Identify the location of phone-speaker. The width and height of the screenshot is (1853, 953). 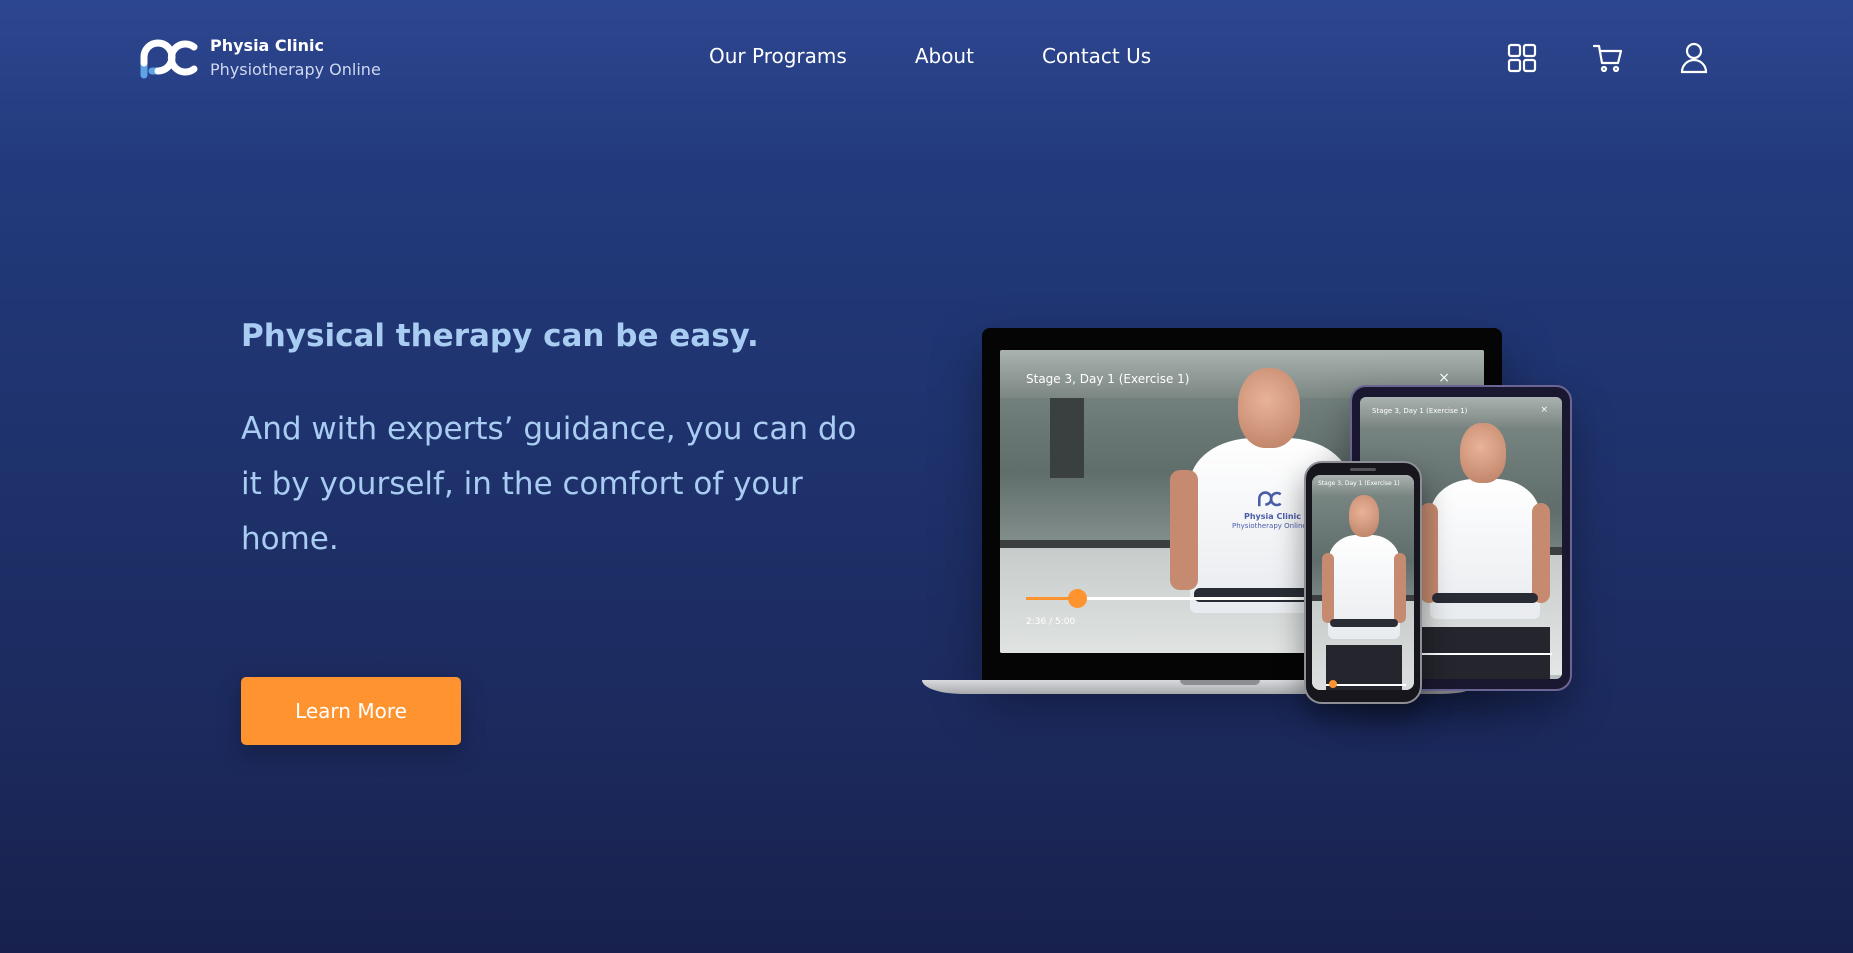
(1363, 469).